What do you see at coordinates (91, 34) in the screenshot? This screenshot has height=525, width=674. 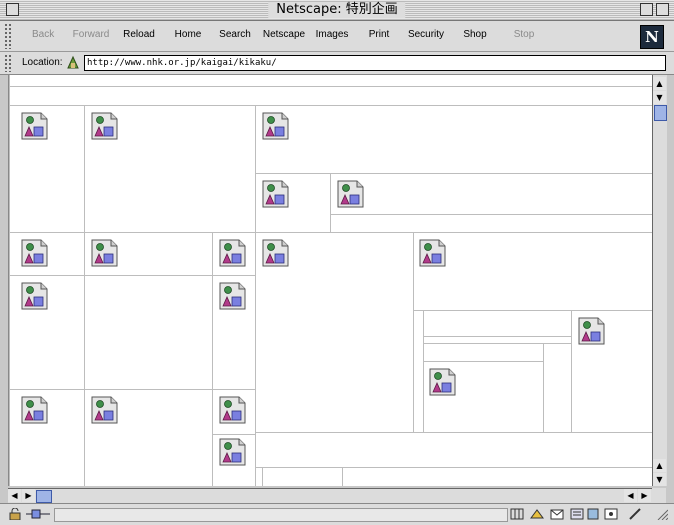 I see `forward-button: Forward` at bounding box center [91, 34].